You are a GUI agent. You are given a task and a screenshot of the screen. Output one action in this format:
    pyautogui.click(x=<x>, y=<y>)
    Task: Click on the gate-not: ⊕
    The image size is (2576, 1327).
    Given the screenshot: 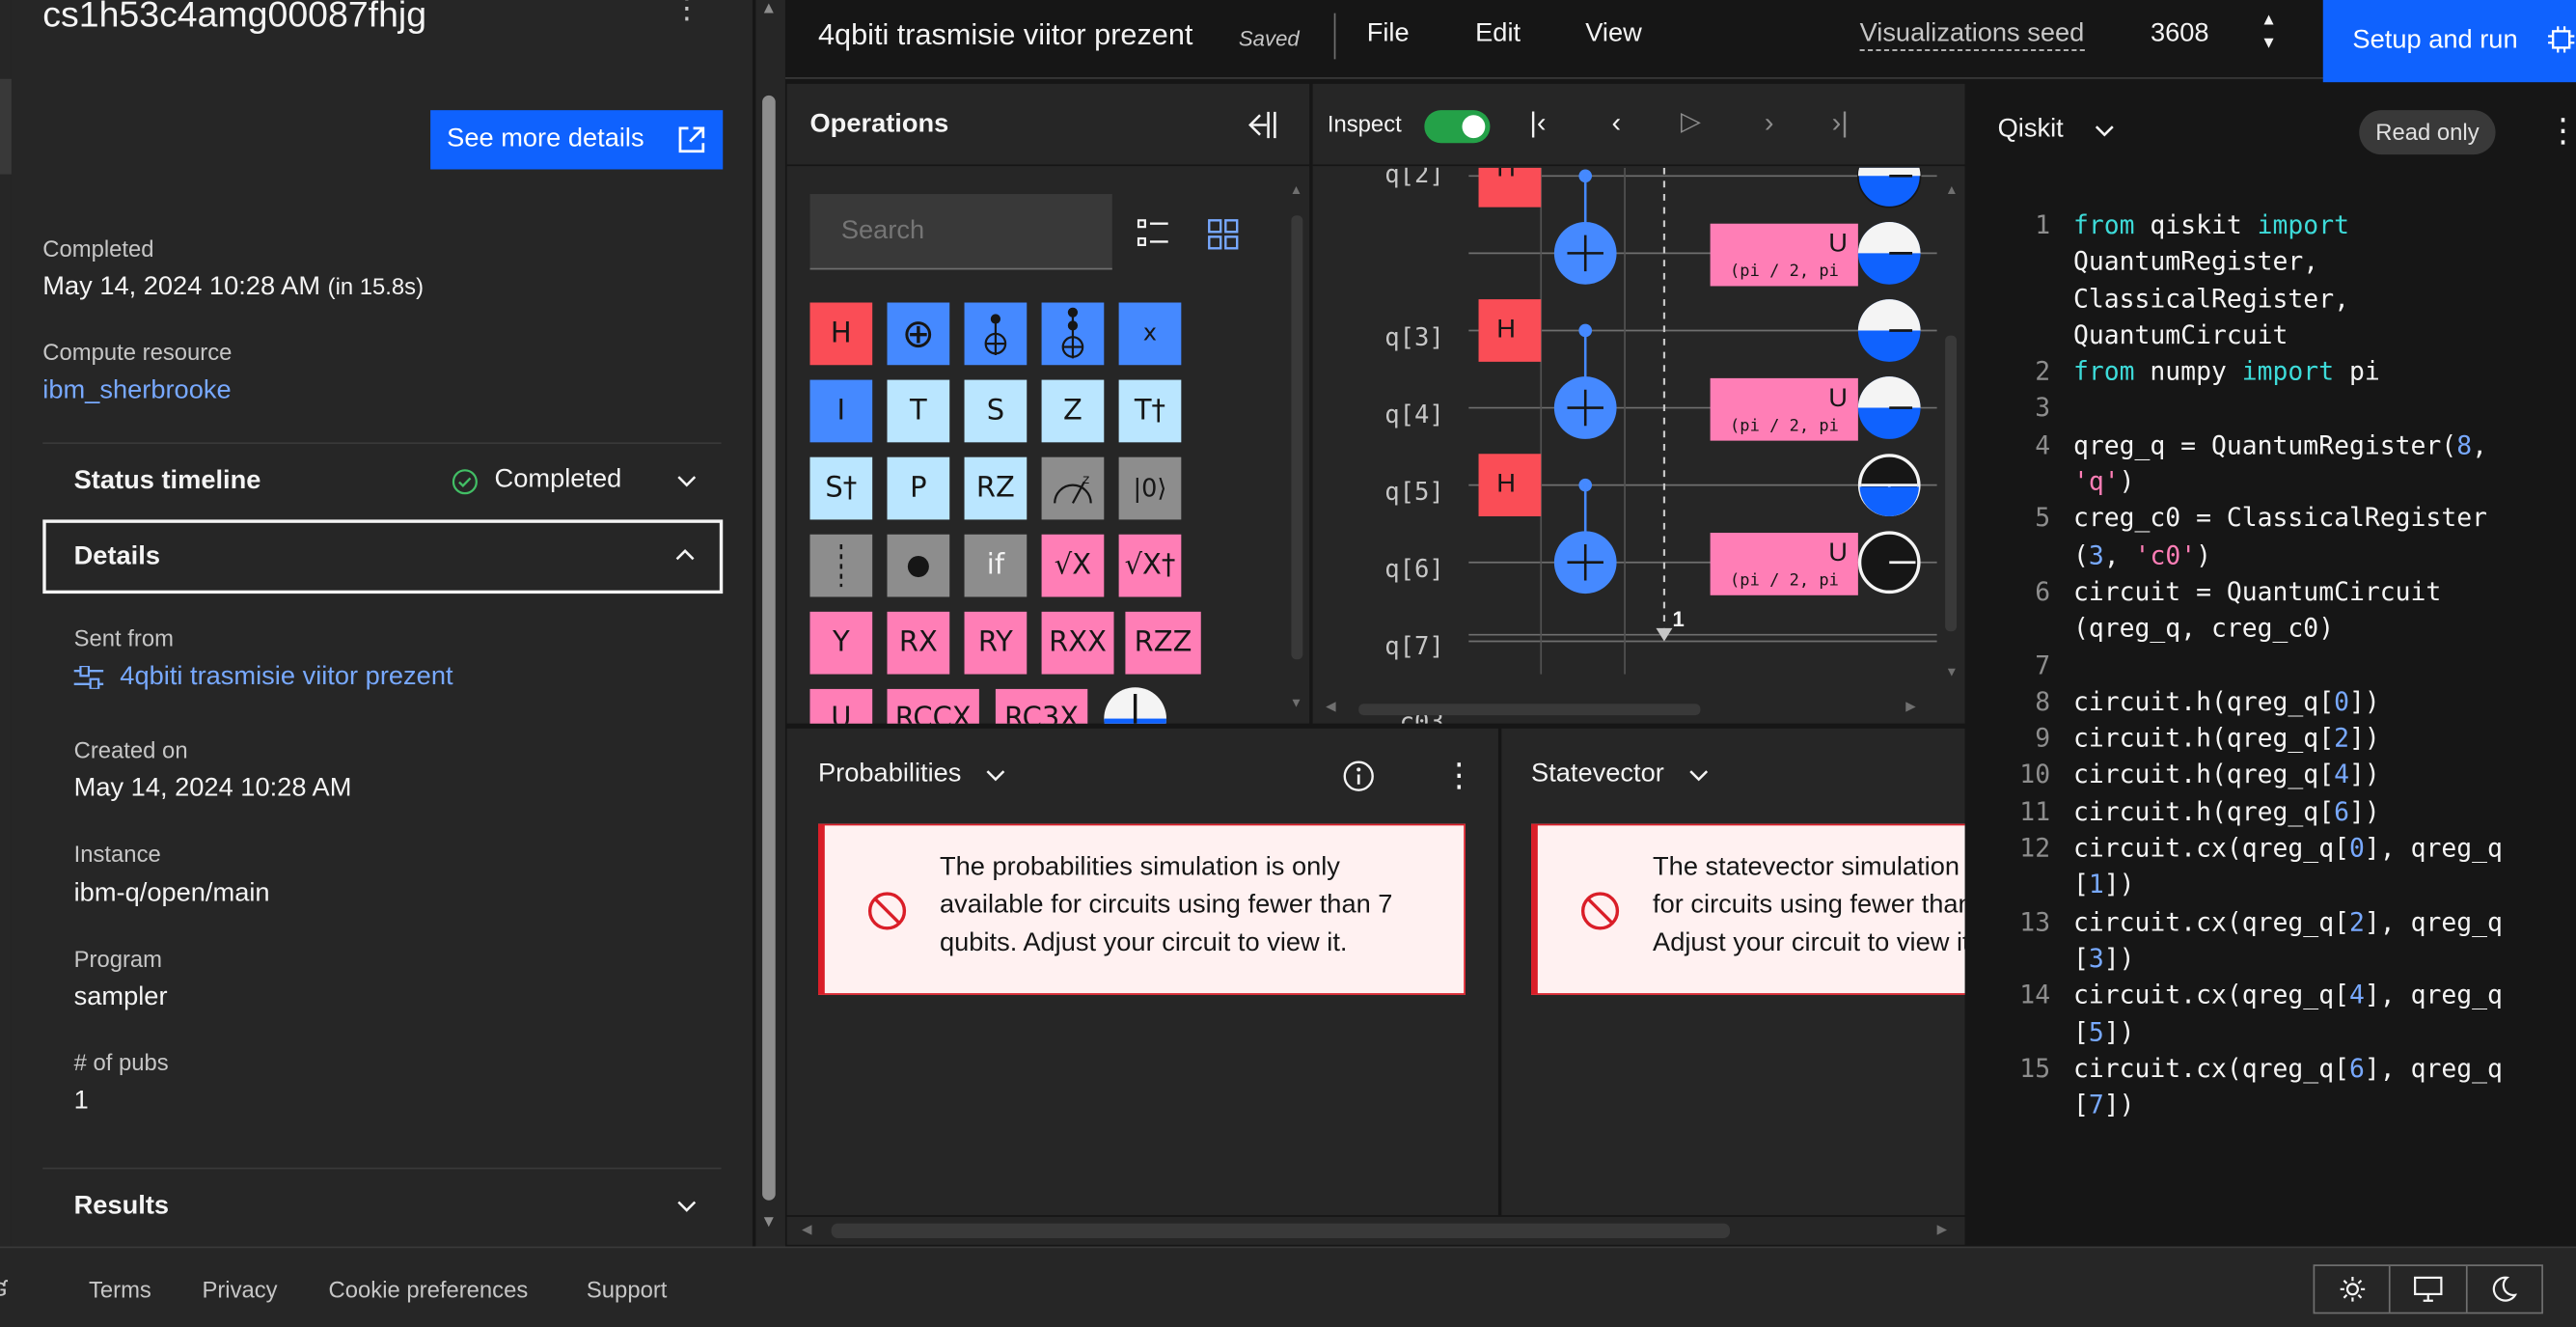 What is the action you would take?
    pyautogui.click(x=919, y=334)
    